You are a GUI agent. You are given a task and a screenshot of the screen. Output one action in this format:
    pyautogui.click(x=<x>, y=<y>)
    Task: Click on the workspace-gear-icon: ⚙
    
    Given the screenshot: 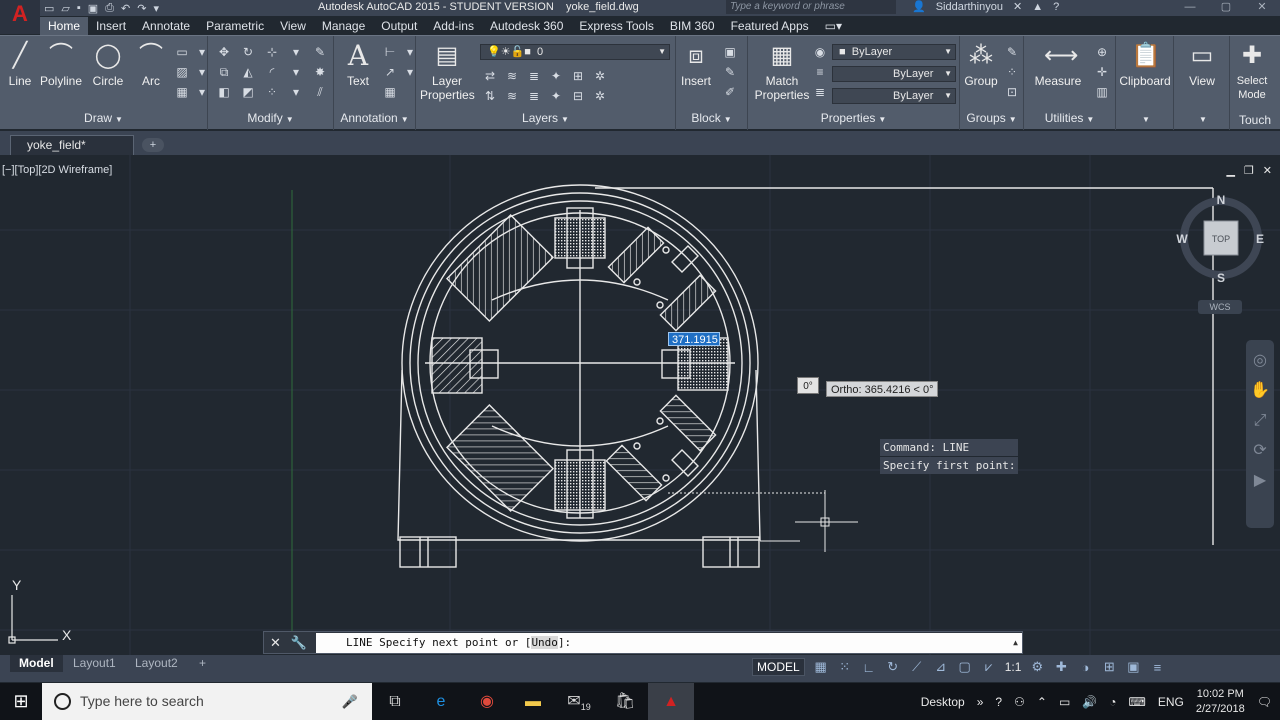 What is the action you would take?
    pyautogui.click(x=1037, y=667)
    